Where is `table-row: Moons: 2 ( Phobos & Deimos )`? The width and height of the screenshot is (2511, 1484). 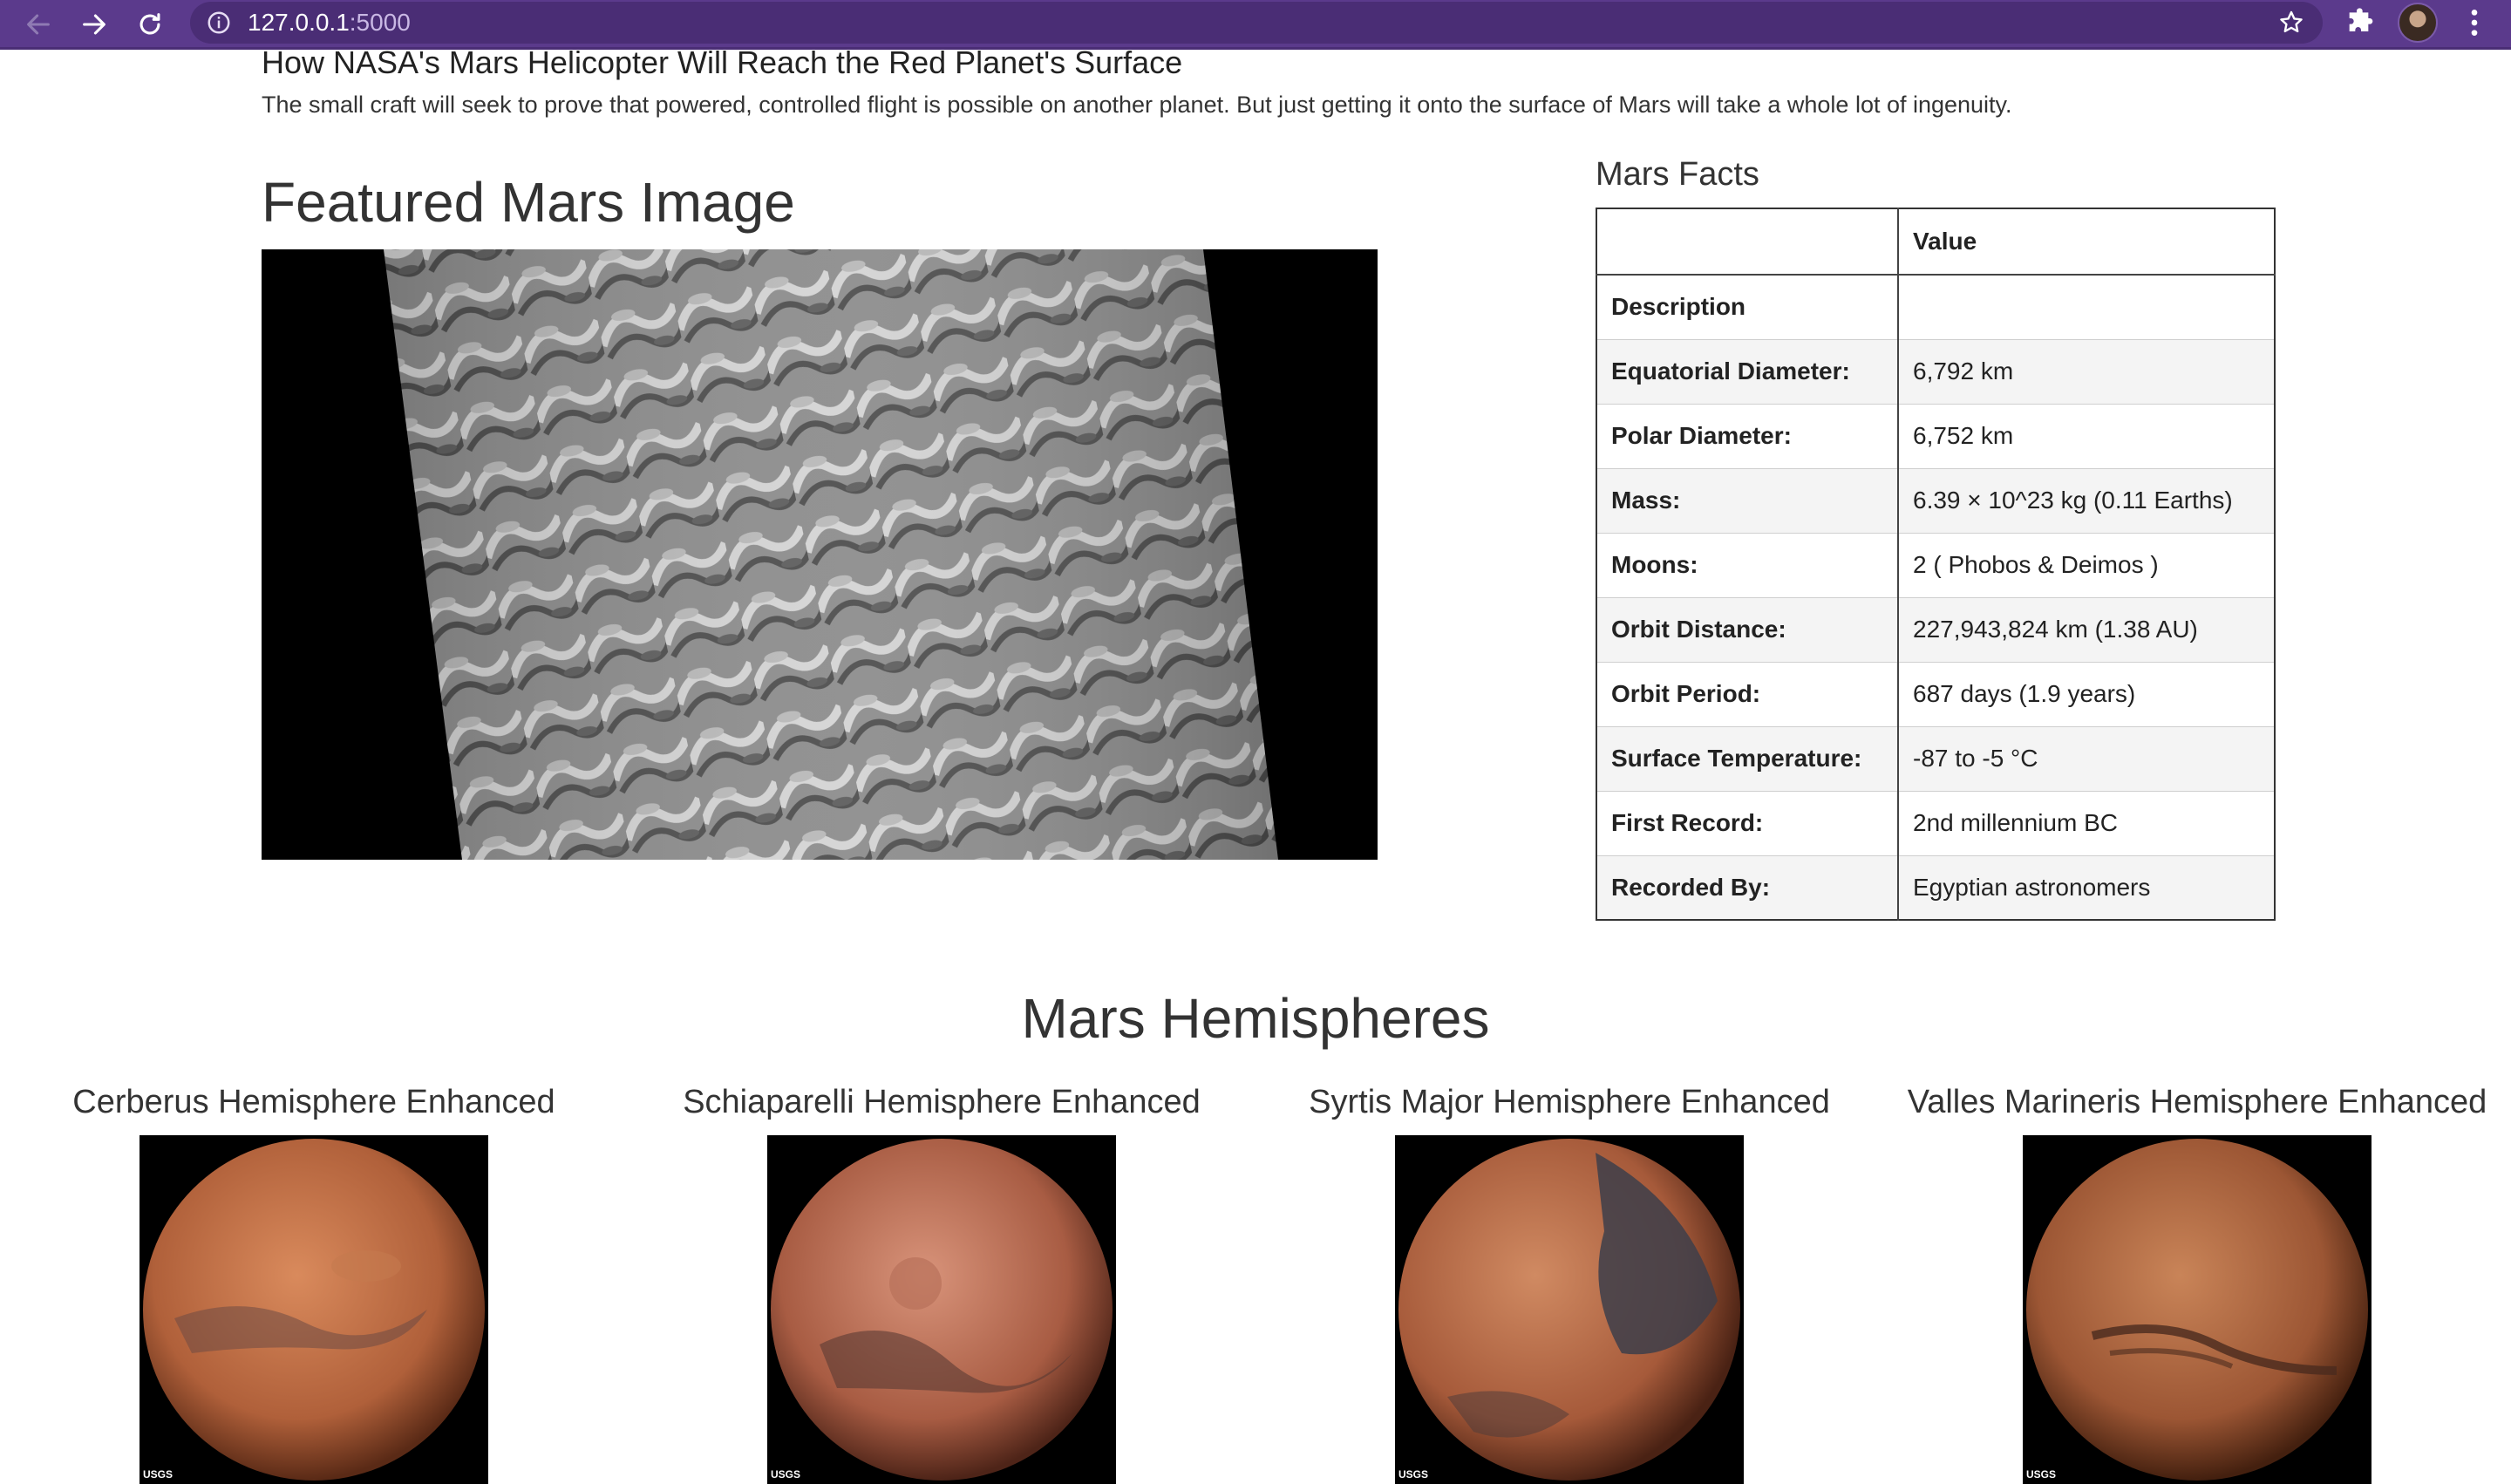 table-row: Moons: 2 ( Phobos & Deimos ) is located at coordinates (1936, 565).